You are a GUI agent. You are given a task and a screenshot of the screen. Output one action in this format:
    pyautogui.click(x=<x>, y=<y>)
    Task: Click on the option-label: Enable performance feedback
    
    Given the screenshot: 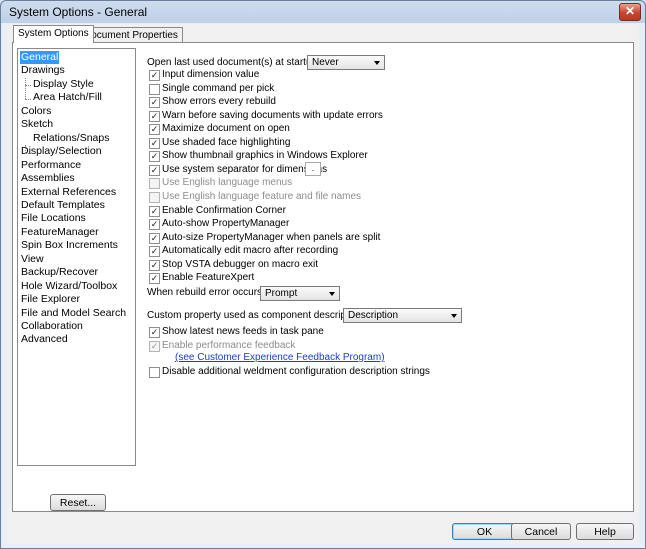 What is the action you would take?
    pyautogui.click(x=229, y=345)
    